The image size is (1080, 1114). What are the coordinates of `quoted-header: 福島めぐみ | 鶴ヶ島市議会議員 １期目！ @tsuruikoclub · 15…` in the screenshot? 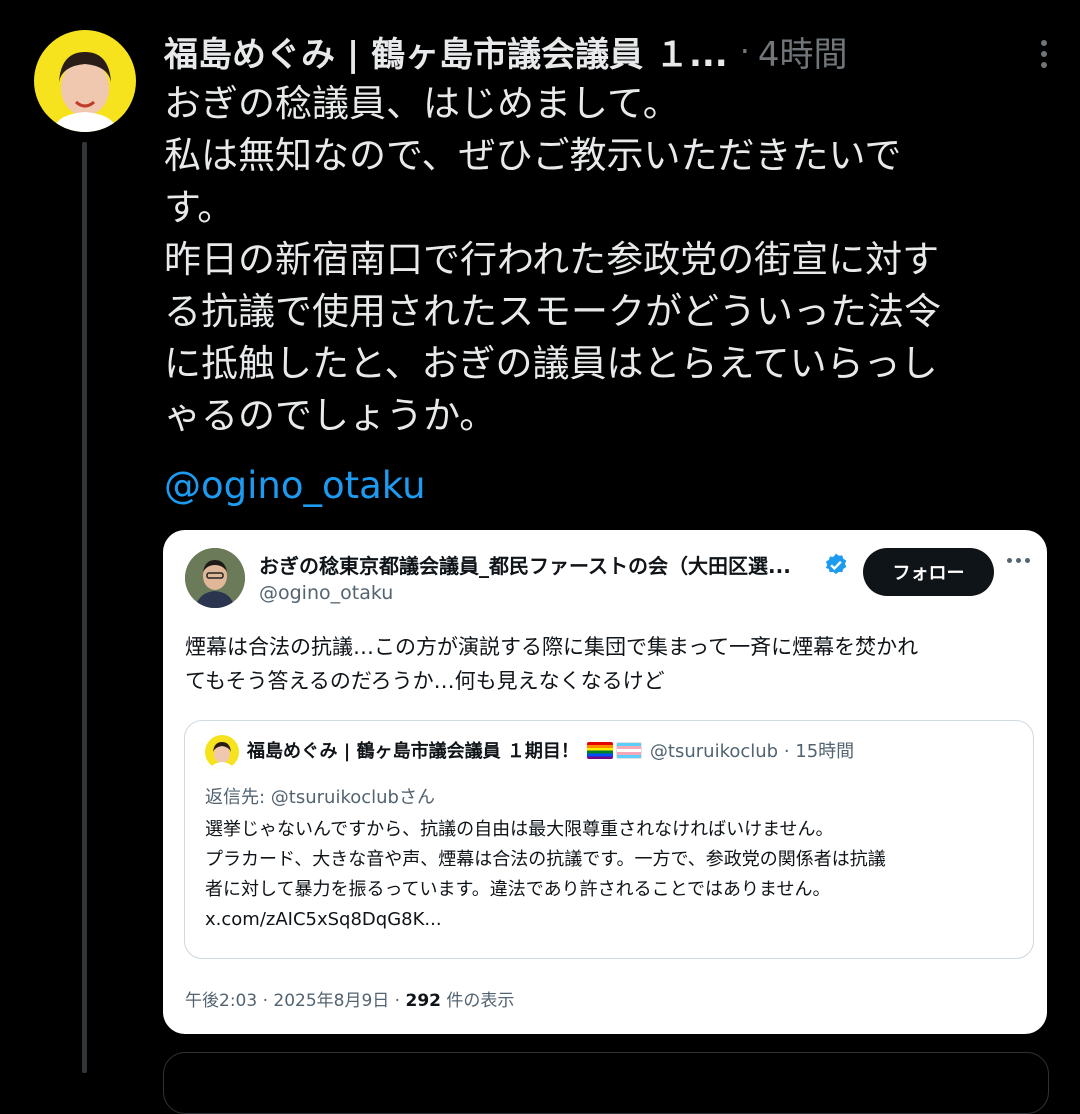 It's located at (550, 750).